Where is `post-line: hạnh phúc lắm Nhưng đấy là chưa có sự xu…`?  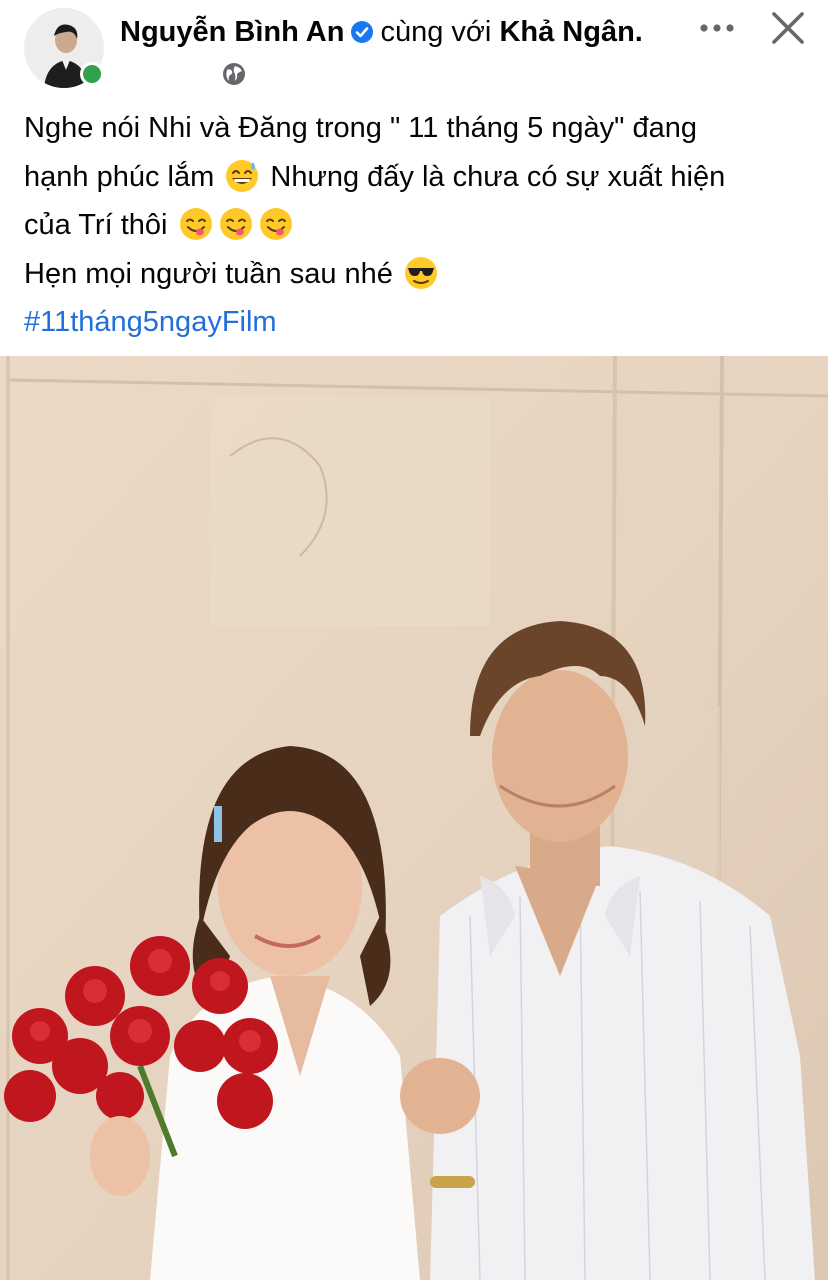
post-line: hạnh phúc lắm Nhưng đấy là chưa có sự xu… is located at coordinates (419, 177).